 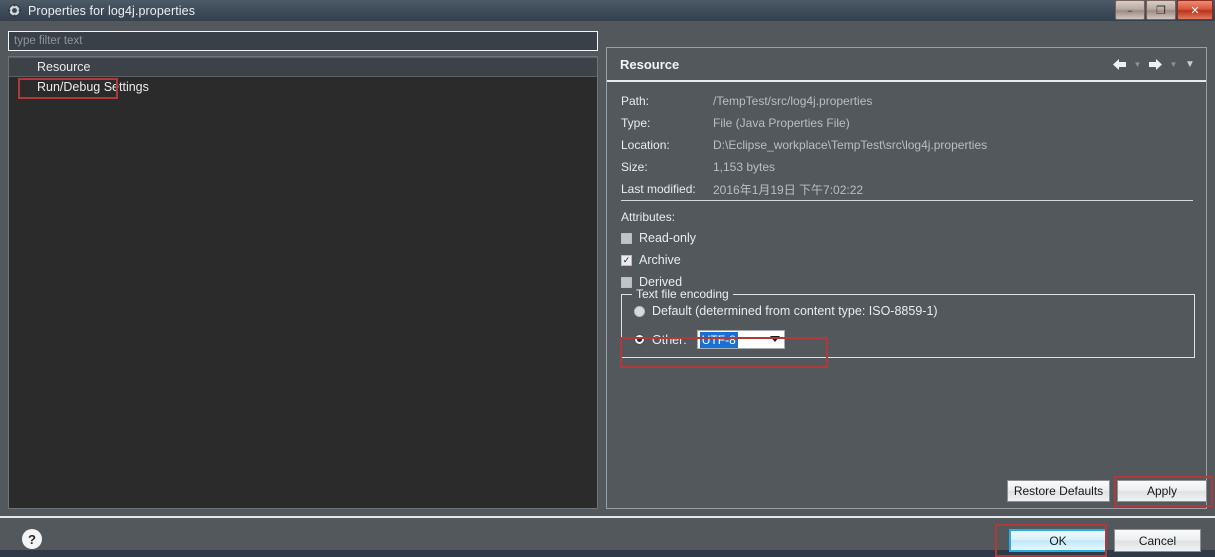 What do you see at coordinates (1190, 64) in the screenshot?
I see `view-menu-chevron-down-icon: ▼` at bounding box center [1190, 64].